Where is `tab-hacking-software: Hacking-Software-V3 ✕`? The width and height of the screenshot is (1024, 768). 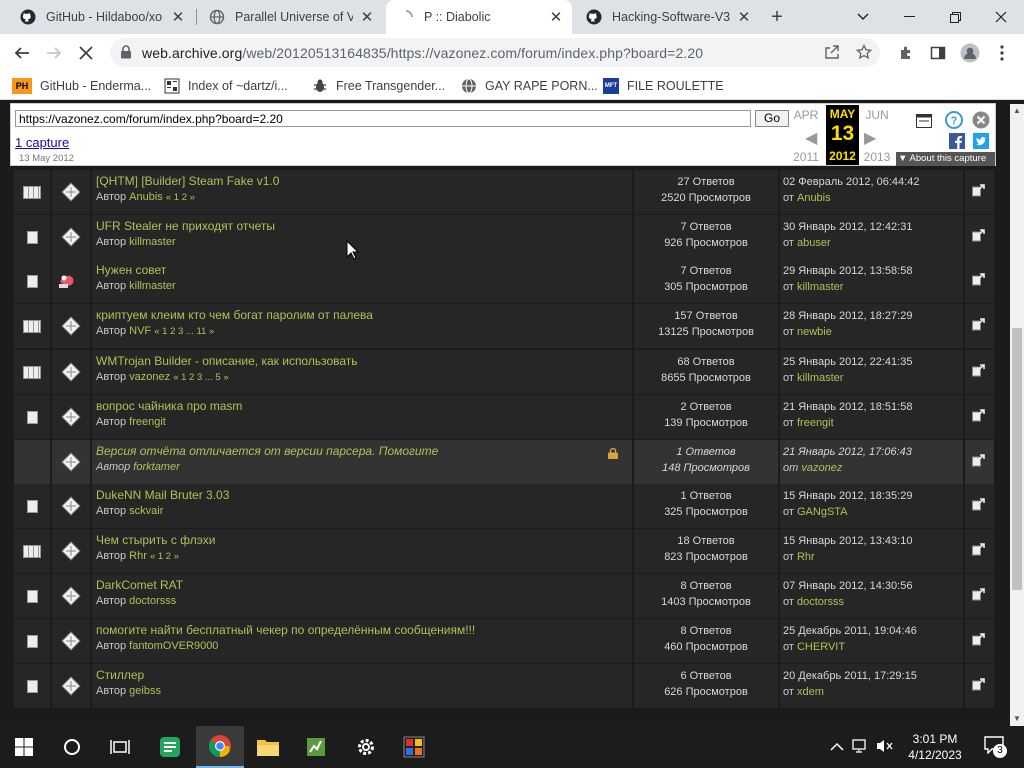
tab-hacking-software: Hacking-Software-V3 ✕ is located at coordinates (667, 17).